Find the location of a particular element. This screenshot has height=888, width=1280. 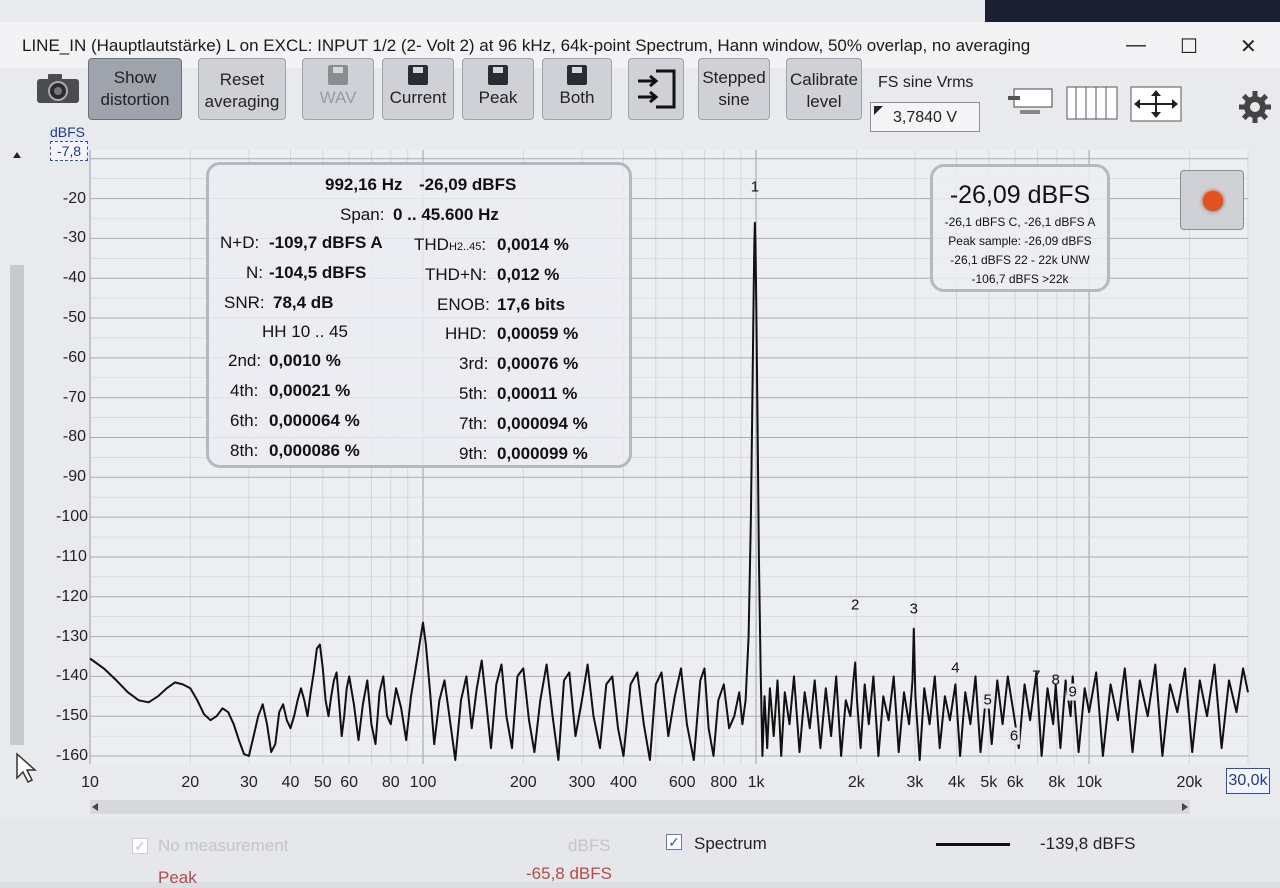

horizontal-scrollbar is located at coordinates (640, 807).